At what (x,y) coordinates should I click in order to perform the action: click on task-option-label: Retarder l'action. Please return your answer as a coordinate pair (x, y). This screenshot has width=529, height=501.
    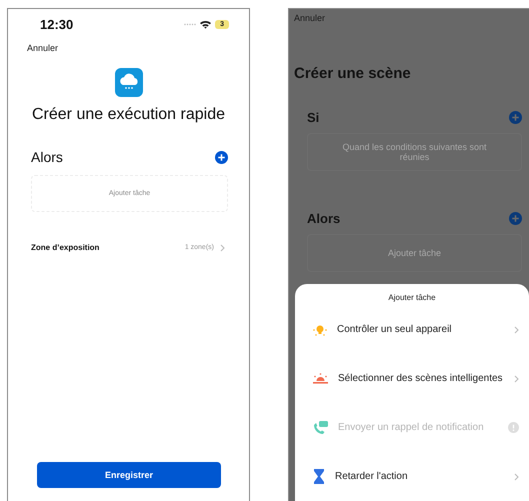
    Looking at the image, I should click on (371, 476).